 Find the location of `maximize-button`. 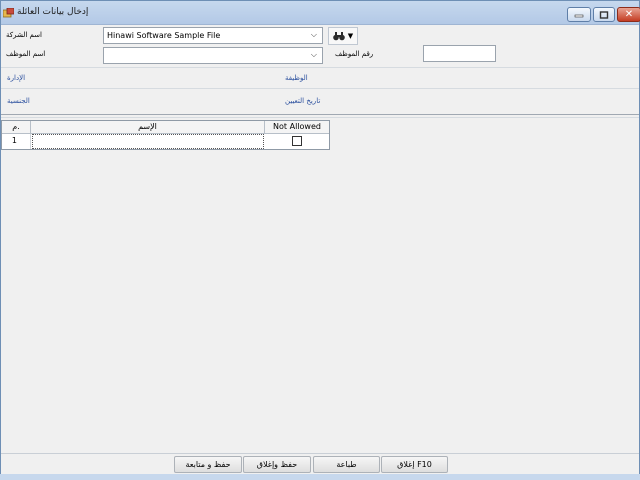

maximize-button is located at coordinates (604, 14).